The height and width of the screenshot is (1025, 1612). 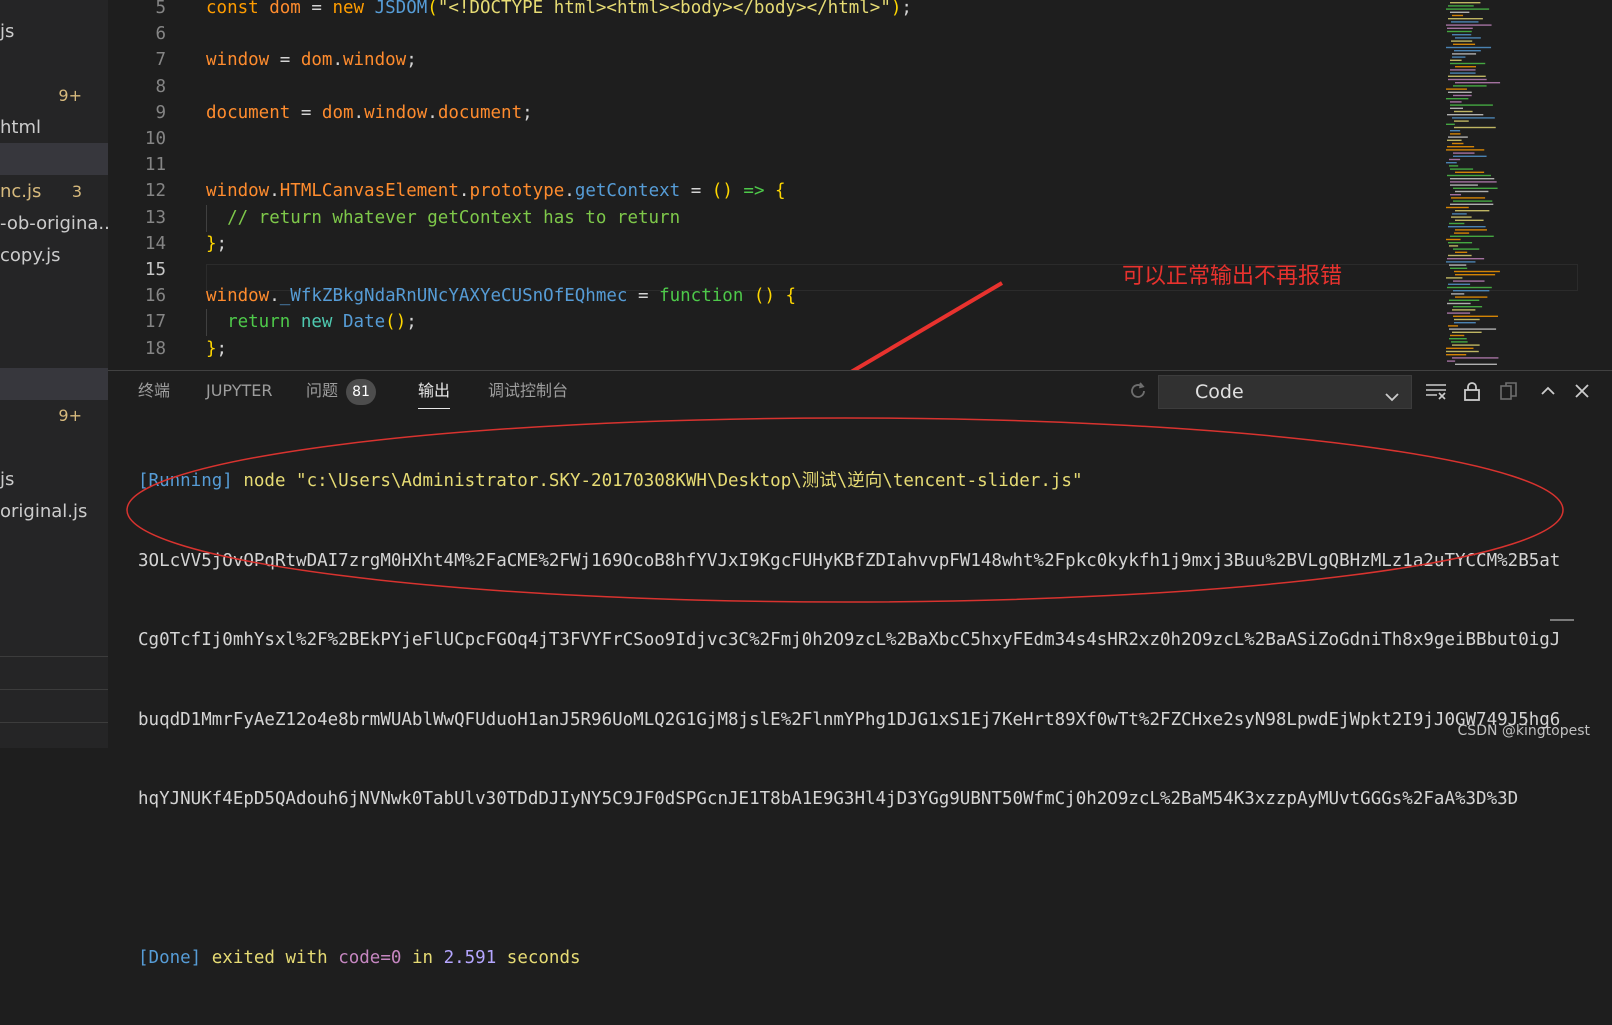 I want to click on code-token: }, so click(x=211, y=348).